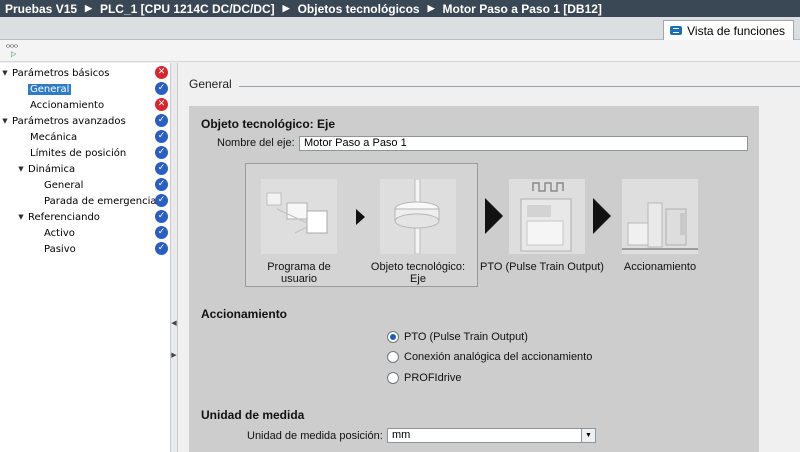 The image size is (800, 452). I want to click on technology-object-icon, so click(418, 216).